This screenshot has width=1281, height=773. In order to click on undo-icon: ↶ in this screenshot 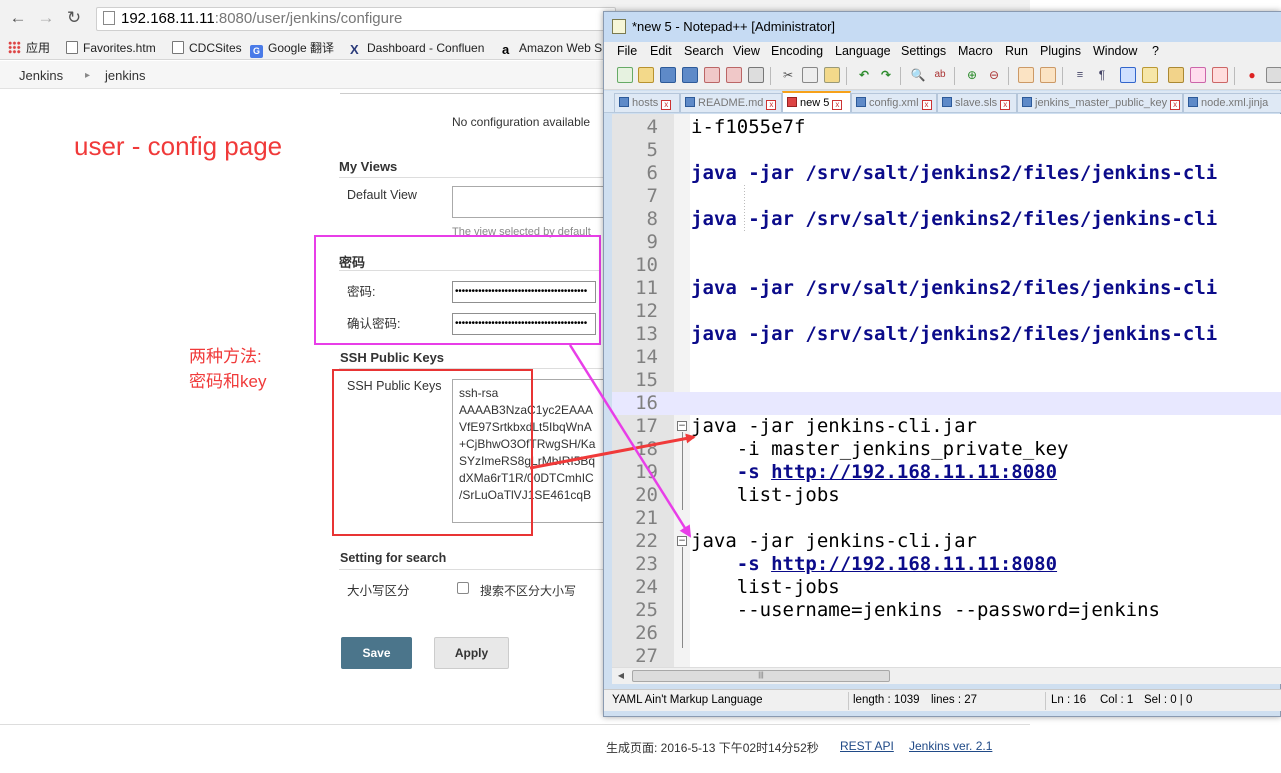, I will do `click(864, 75)`.